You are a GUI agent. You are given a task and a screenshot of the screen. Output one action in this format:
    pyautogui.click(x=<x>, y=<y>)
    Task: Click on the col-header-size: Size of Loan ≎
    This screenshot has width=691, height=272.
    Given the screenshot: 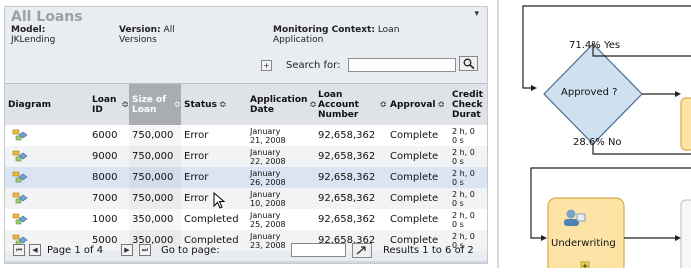 What is the action you would take?
    pyautogui.click(x=155, y=104)
    